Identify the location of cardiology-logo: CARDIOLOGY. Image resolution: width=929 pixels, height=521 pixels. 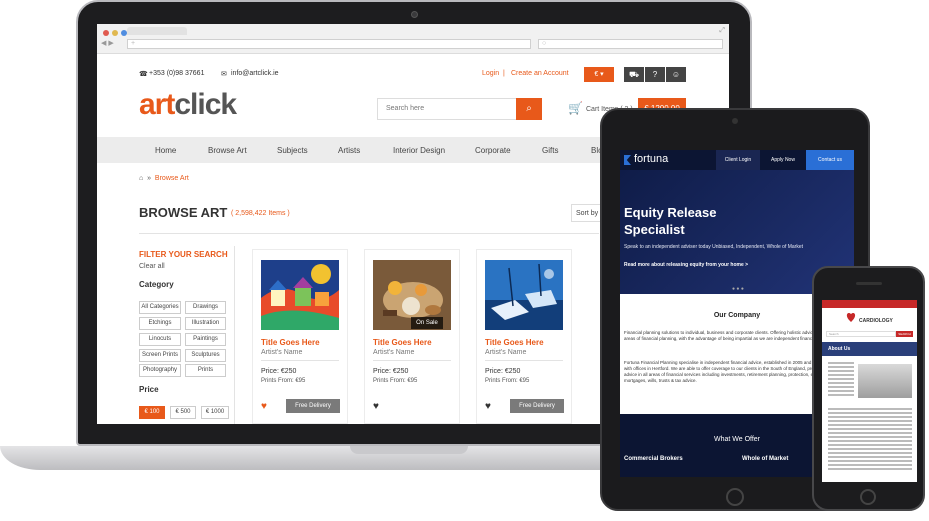
(870, 319).